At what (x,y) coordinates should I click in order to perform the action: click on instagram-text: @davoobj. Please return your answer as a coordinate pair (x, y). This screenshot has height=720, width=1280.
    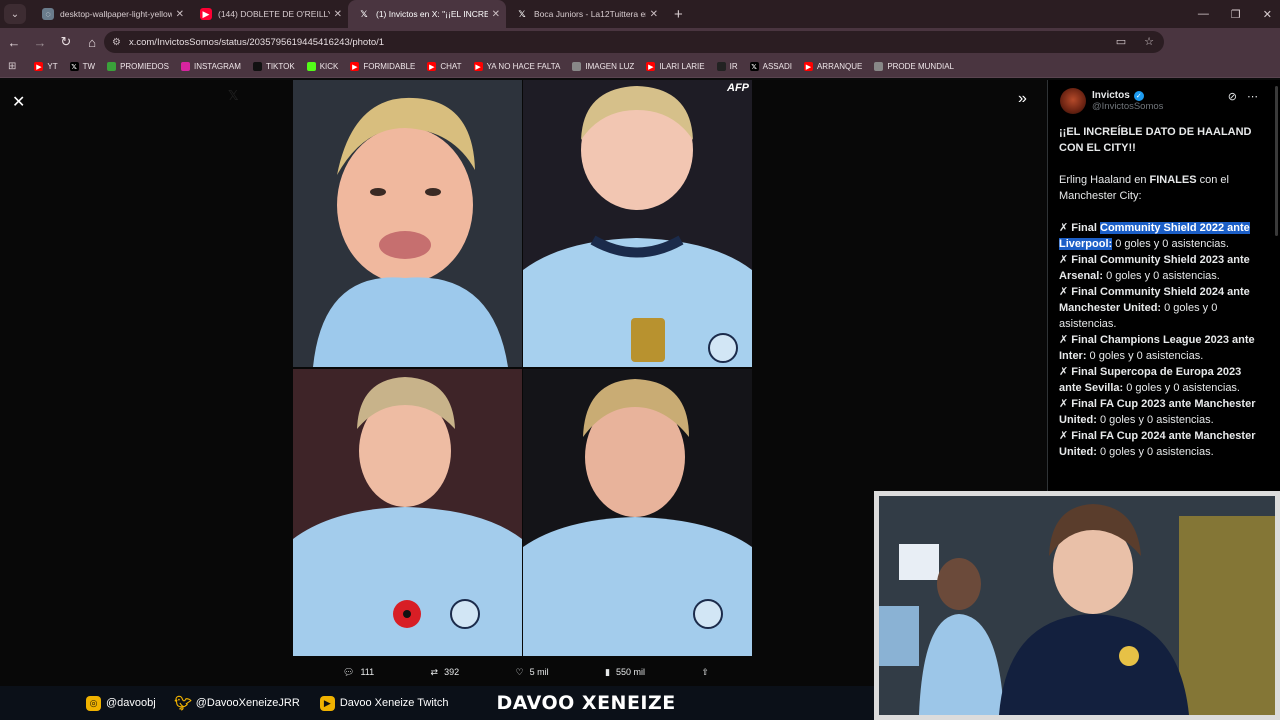
    Looking at the image, I should click on (131, 703).